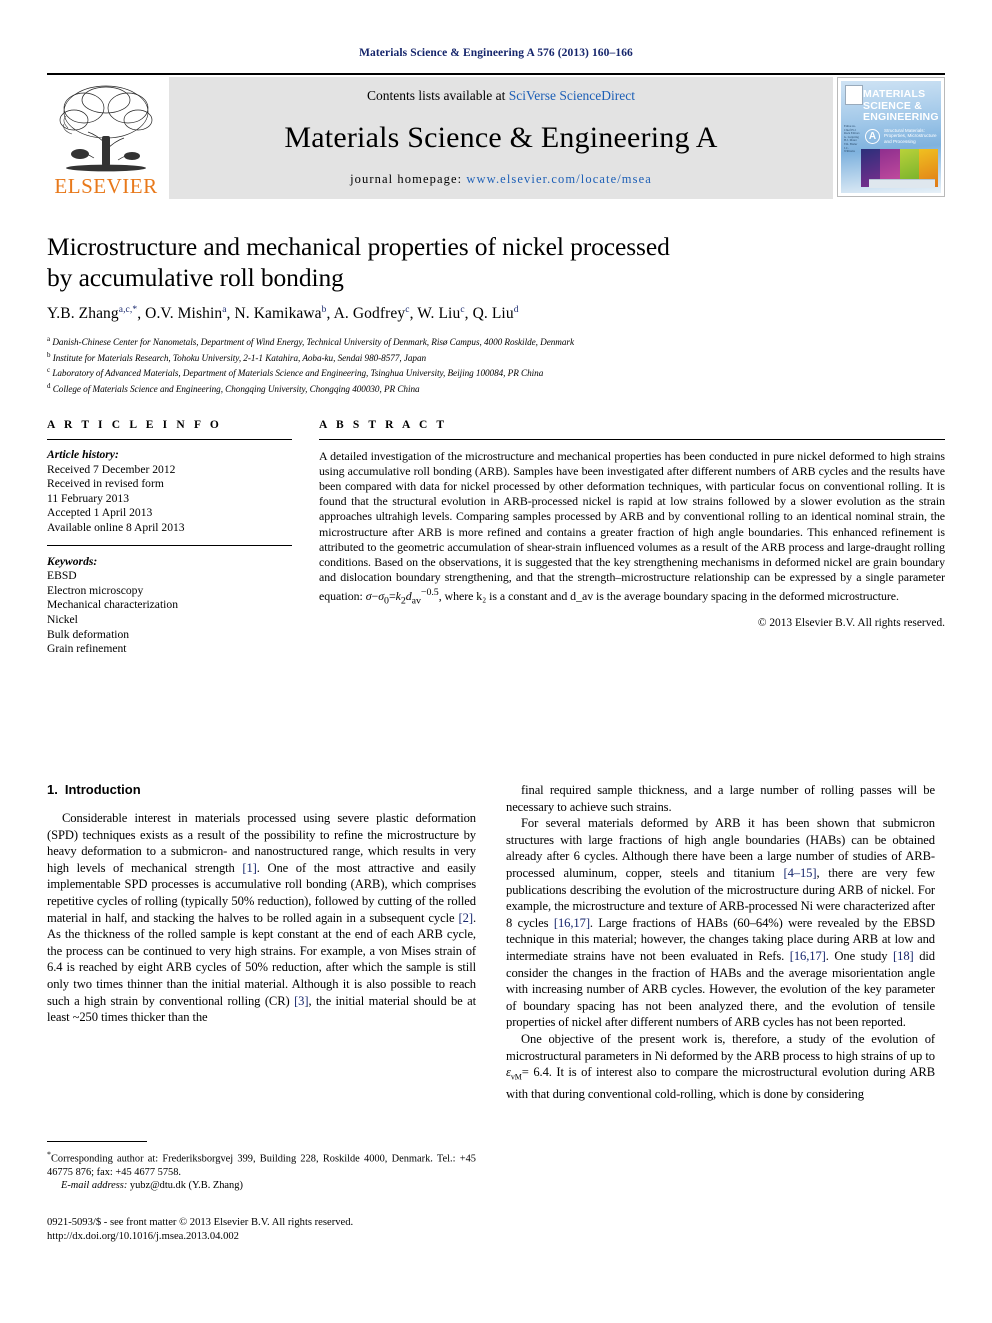 This screenshot has height=1323, width=992. Describe the element at coordinates (559, 179) in the screenshot. I see `homepage-url-link: www.elsevier.com/locate/msea` at that location.